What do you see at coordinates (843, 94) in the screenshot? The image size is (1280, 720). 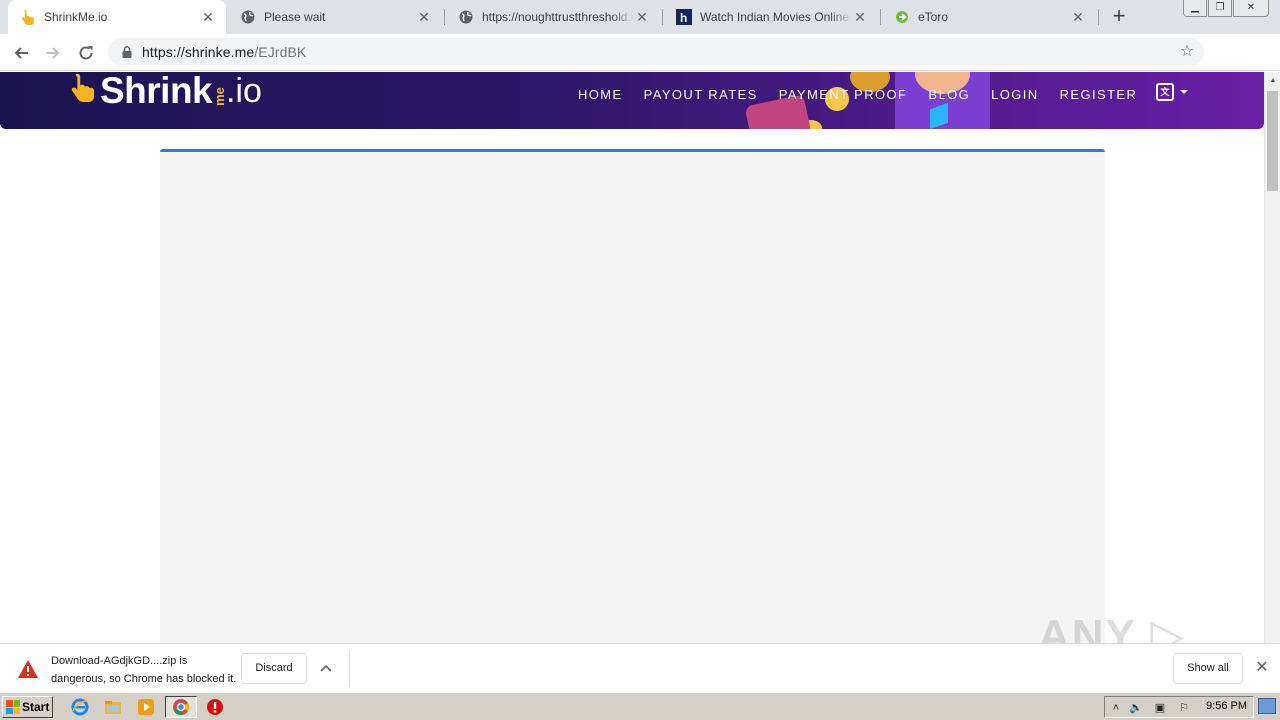 I see `nav-payment-proof: PAYMENT PROOF` at bounding box center [843, 94].